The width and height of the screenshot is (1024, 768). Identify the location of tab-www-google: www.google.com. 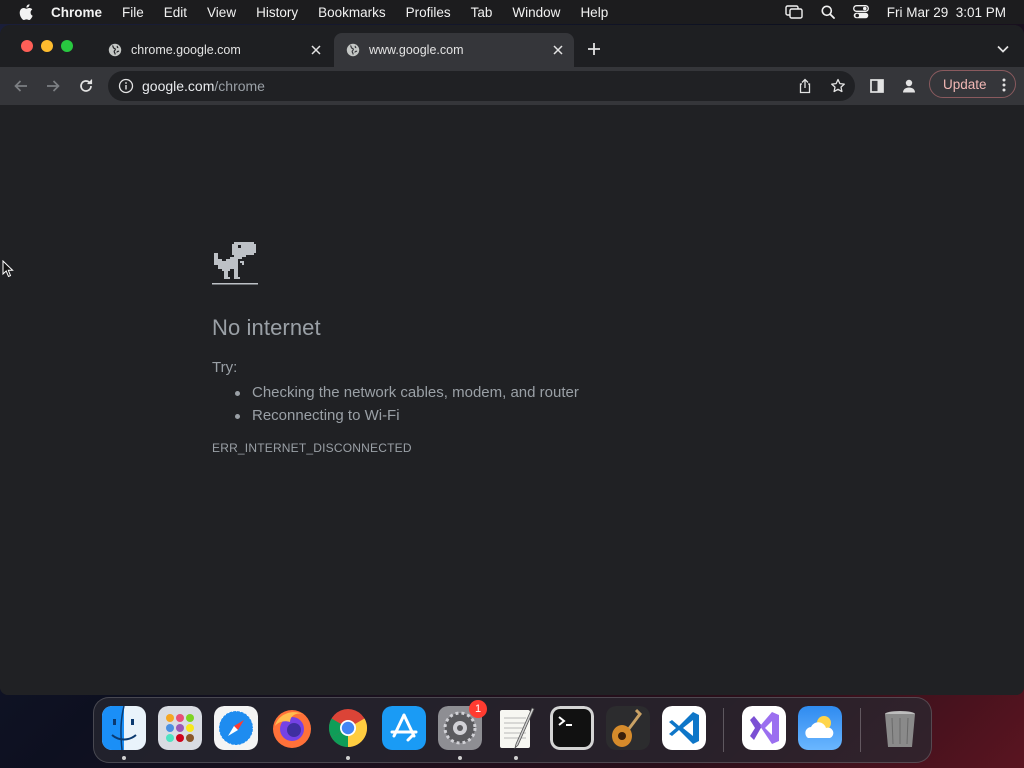
(454, 50).